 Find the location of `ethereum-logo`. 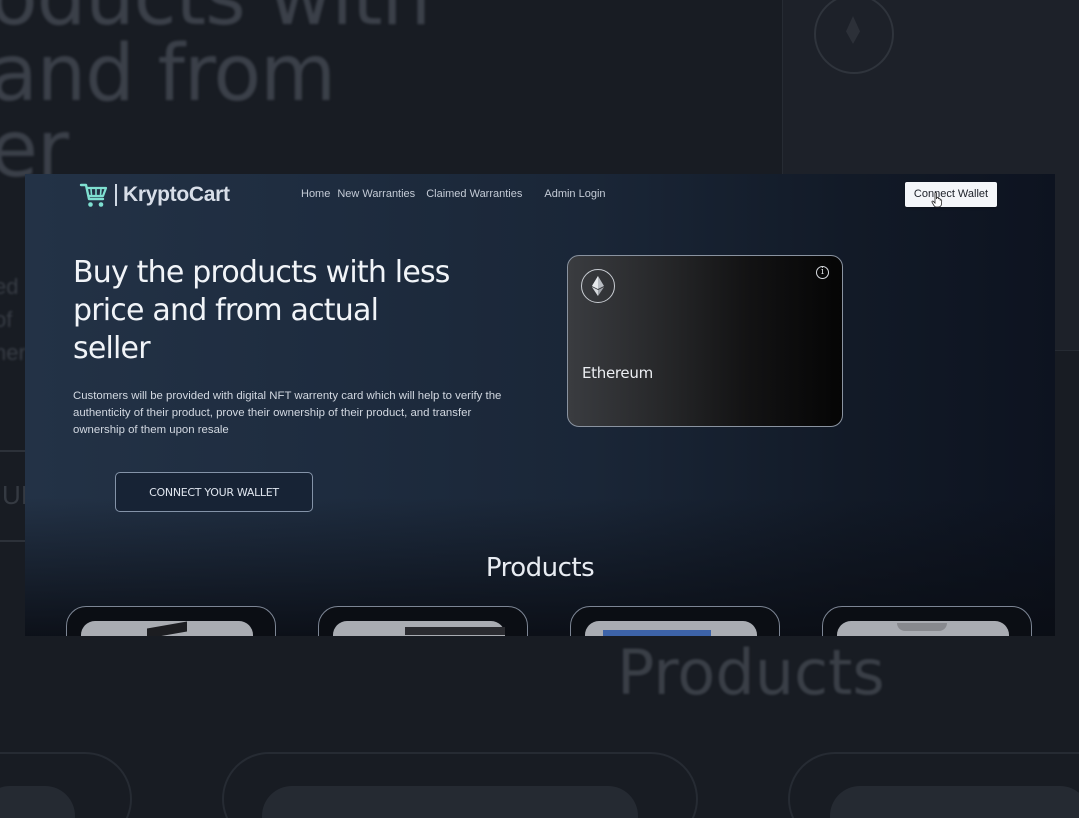

ethereum-logo is located at coordinates (598, 286).